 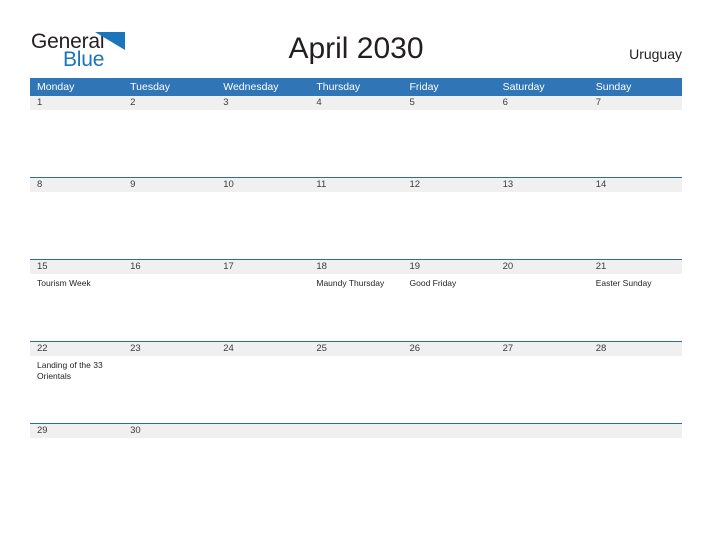 What do you see at coordinates (226, 102) in the screenshot?
I see `day-number: 3` at bounding box center [226, 102].